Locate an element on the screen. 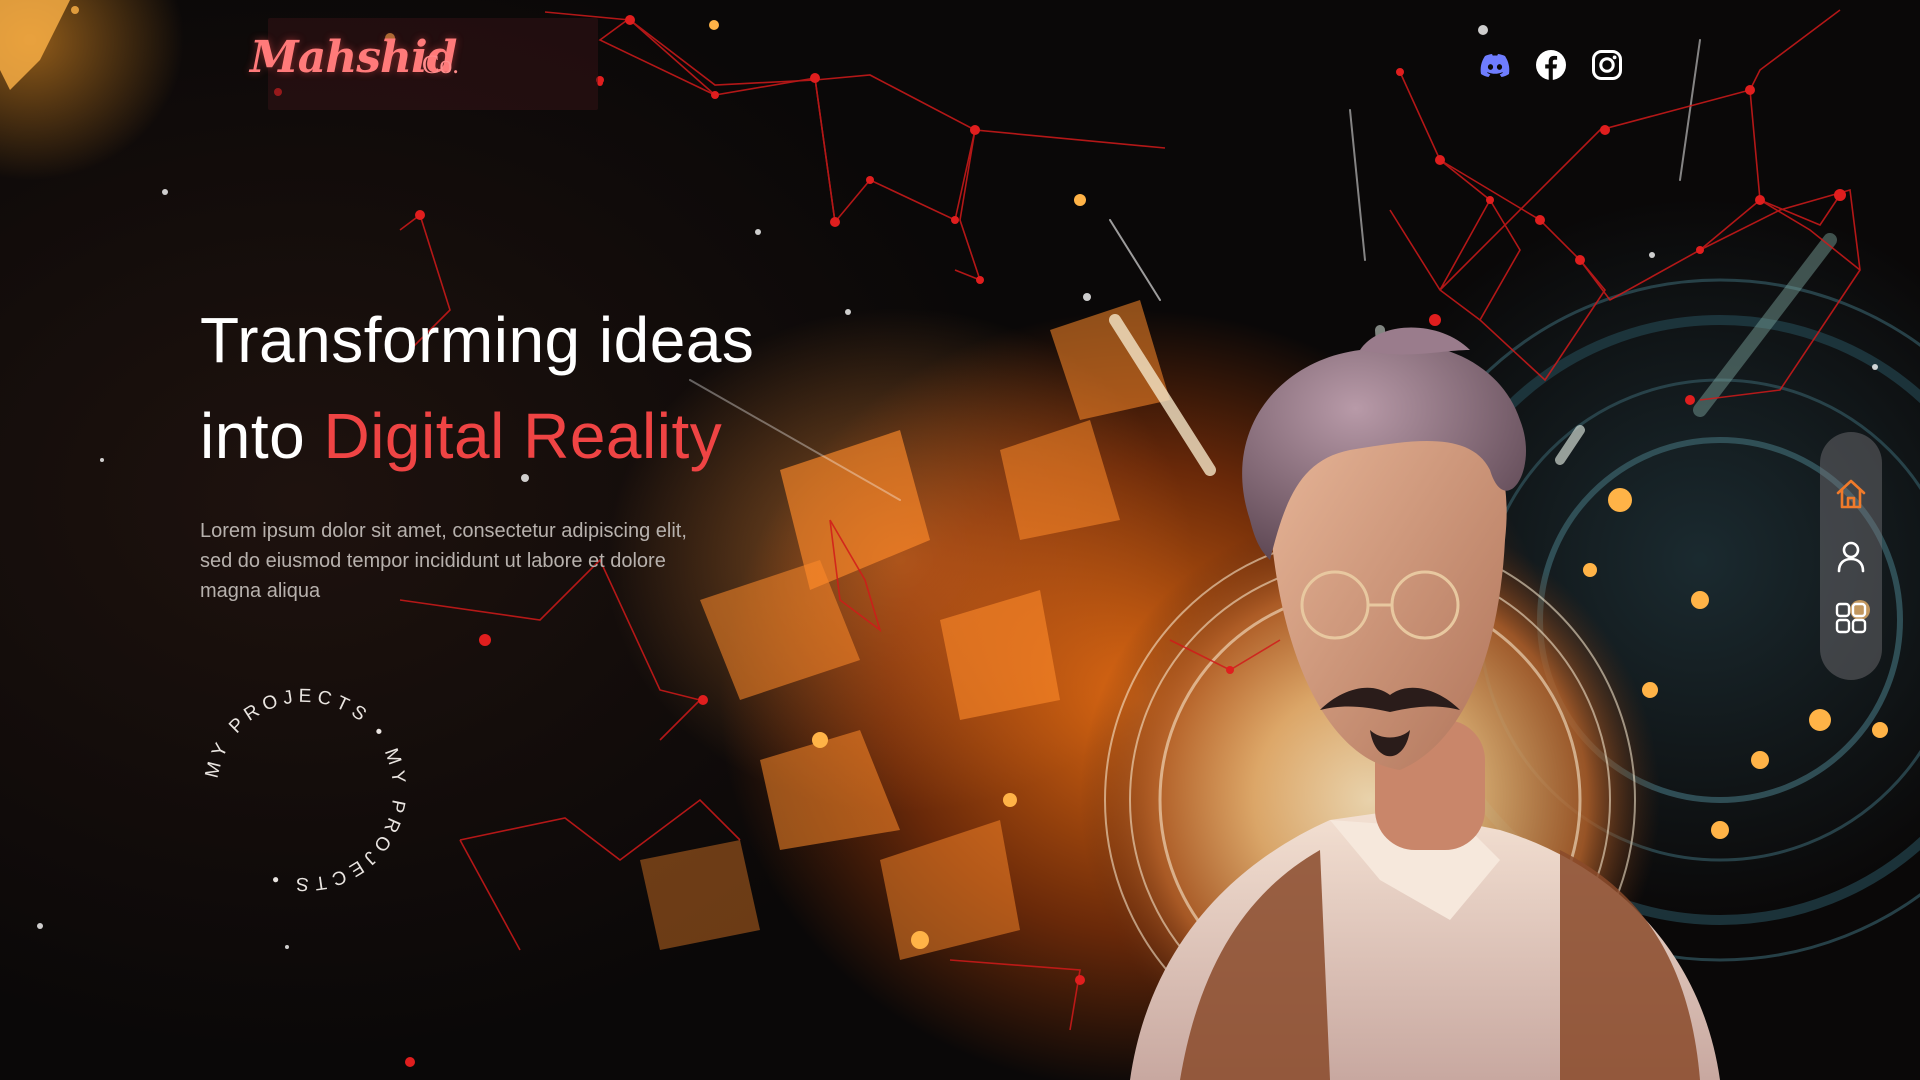 The height and width of the screenshot is (1080, 1920). instagram-icon is located at coordinates (1607, 65).